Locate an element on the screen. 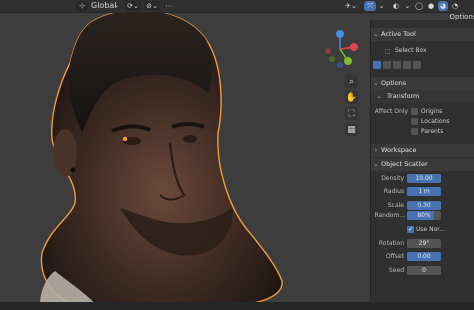 This screenshot has width=474, height=310. use-normal-checkbox: ✓ is located at coordinates (410, 229).